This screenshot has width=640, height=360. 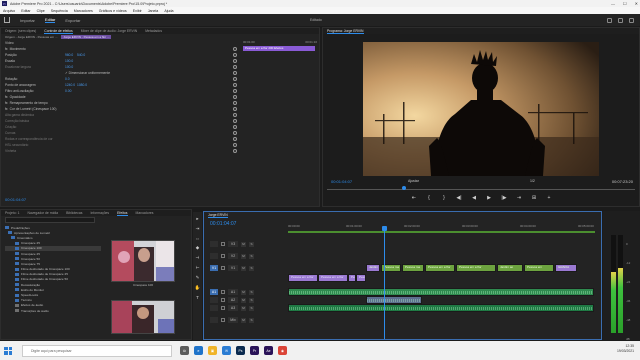 I want to click on audio-clip-a3, so click(x=441, y=308).